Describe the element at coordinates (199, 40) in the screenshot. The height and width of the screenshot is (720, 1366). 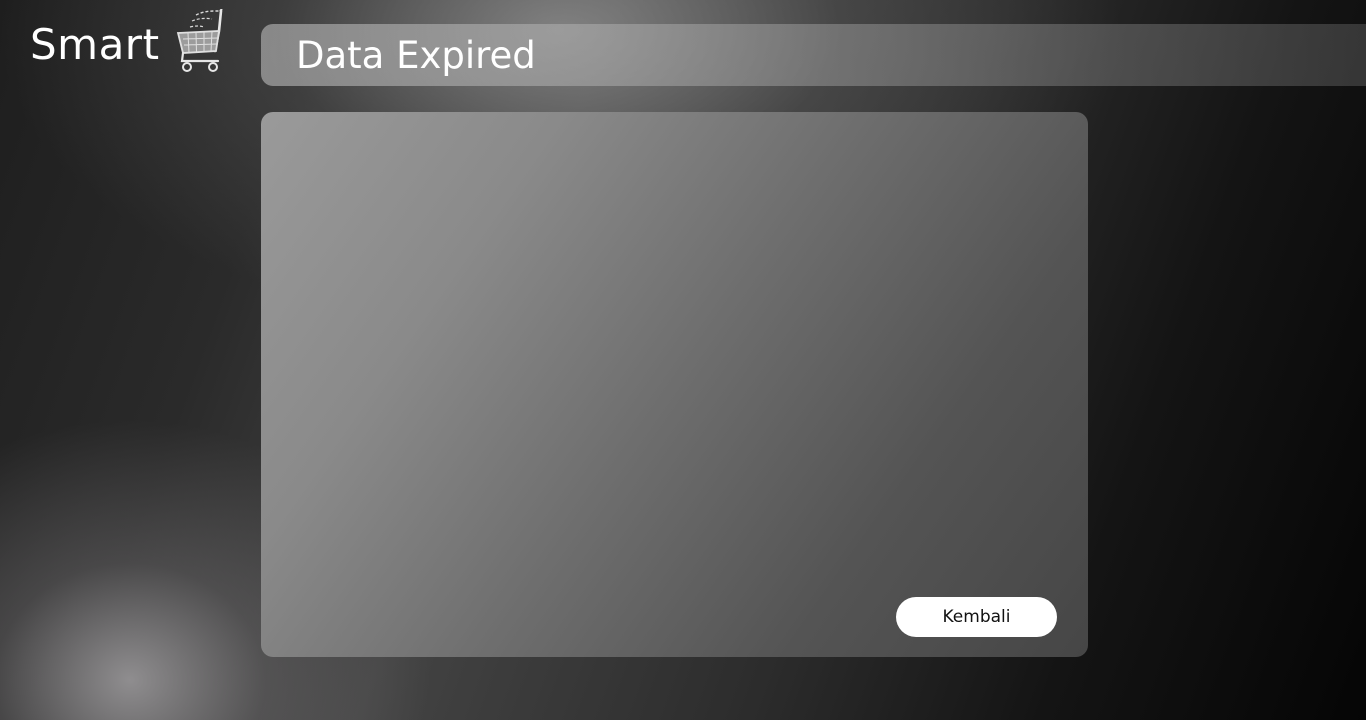
I see `shopping-cart-icon` at that location.